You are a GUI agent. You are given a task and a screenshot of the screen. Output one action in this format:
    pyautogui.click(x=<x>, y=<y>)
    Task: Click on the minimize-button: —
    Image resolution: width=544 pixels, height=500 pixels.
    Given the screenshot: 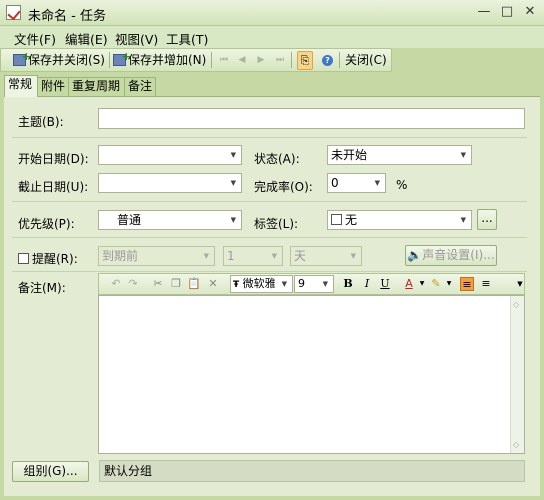 What is the action you would take?
    pyautogui.click(x=484, y=12)
    